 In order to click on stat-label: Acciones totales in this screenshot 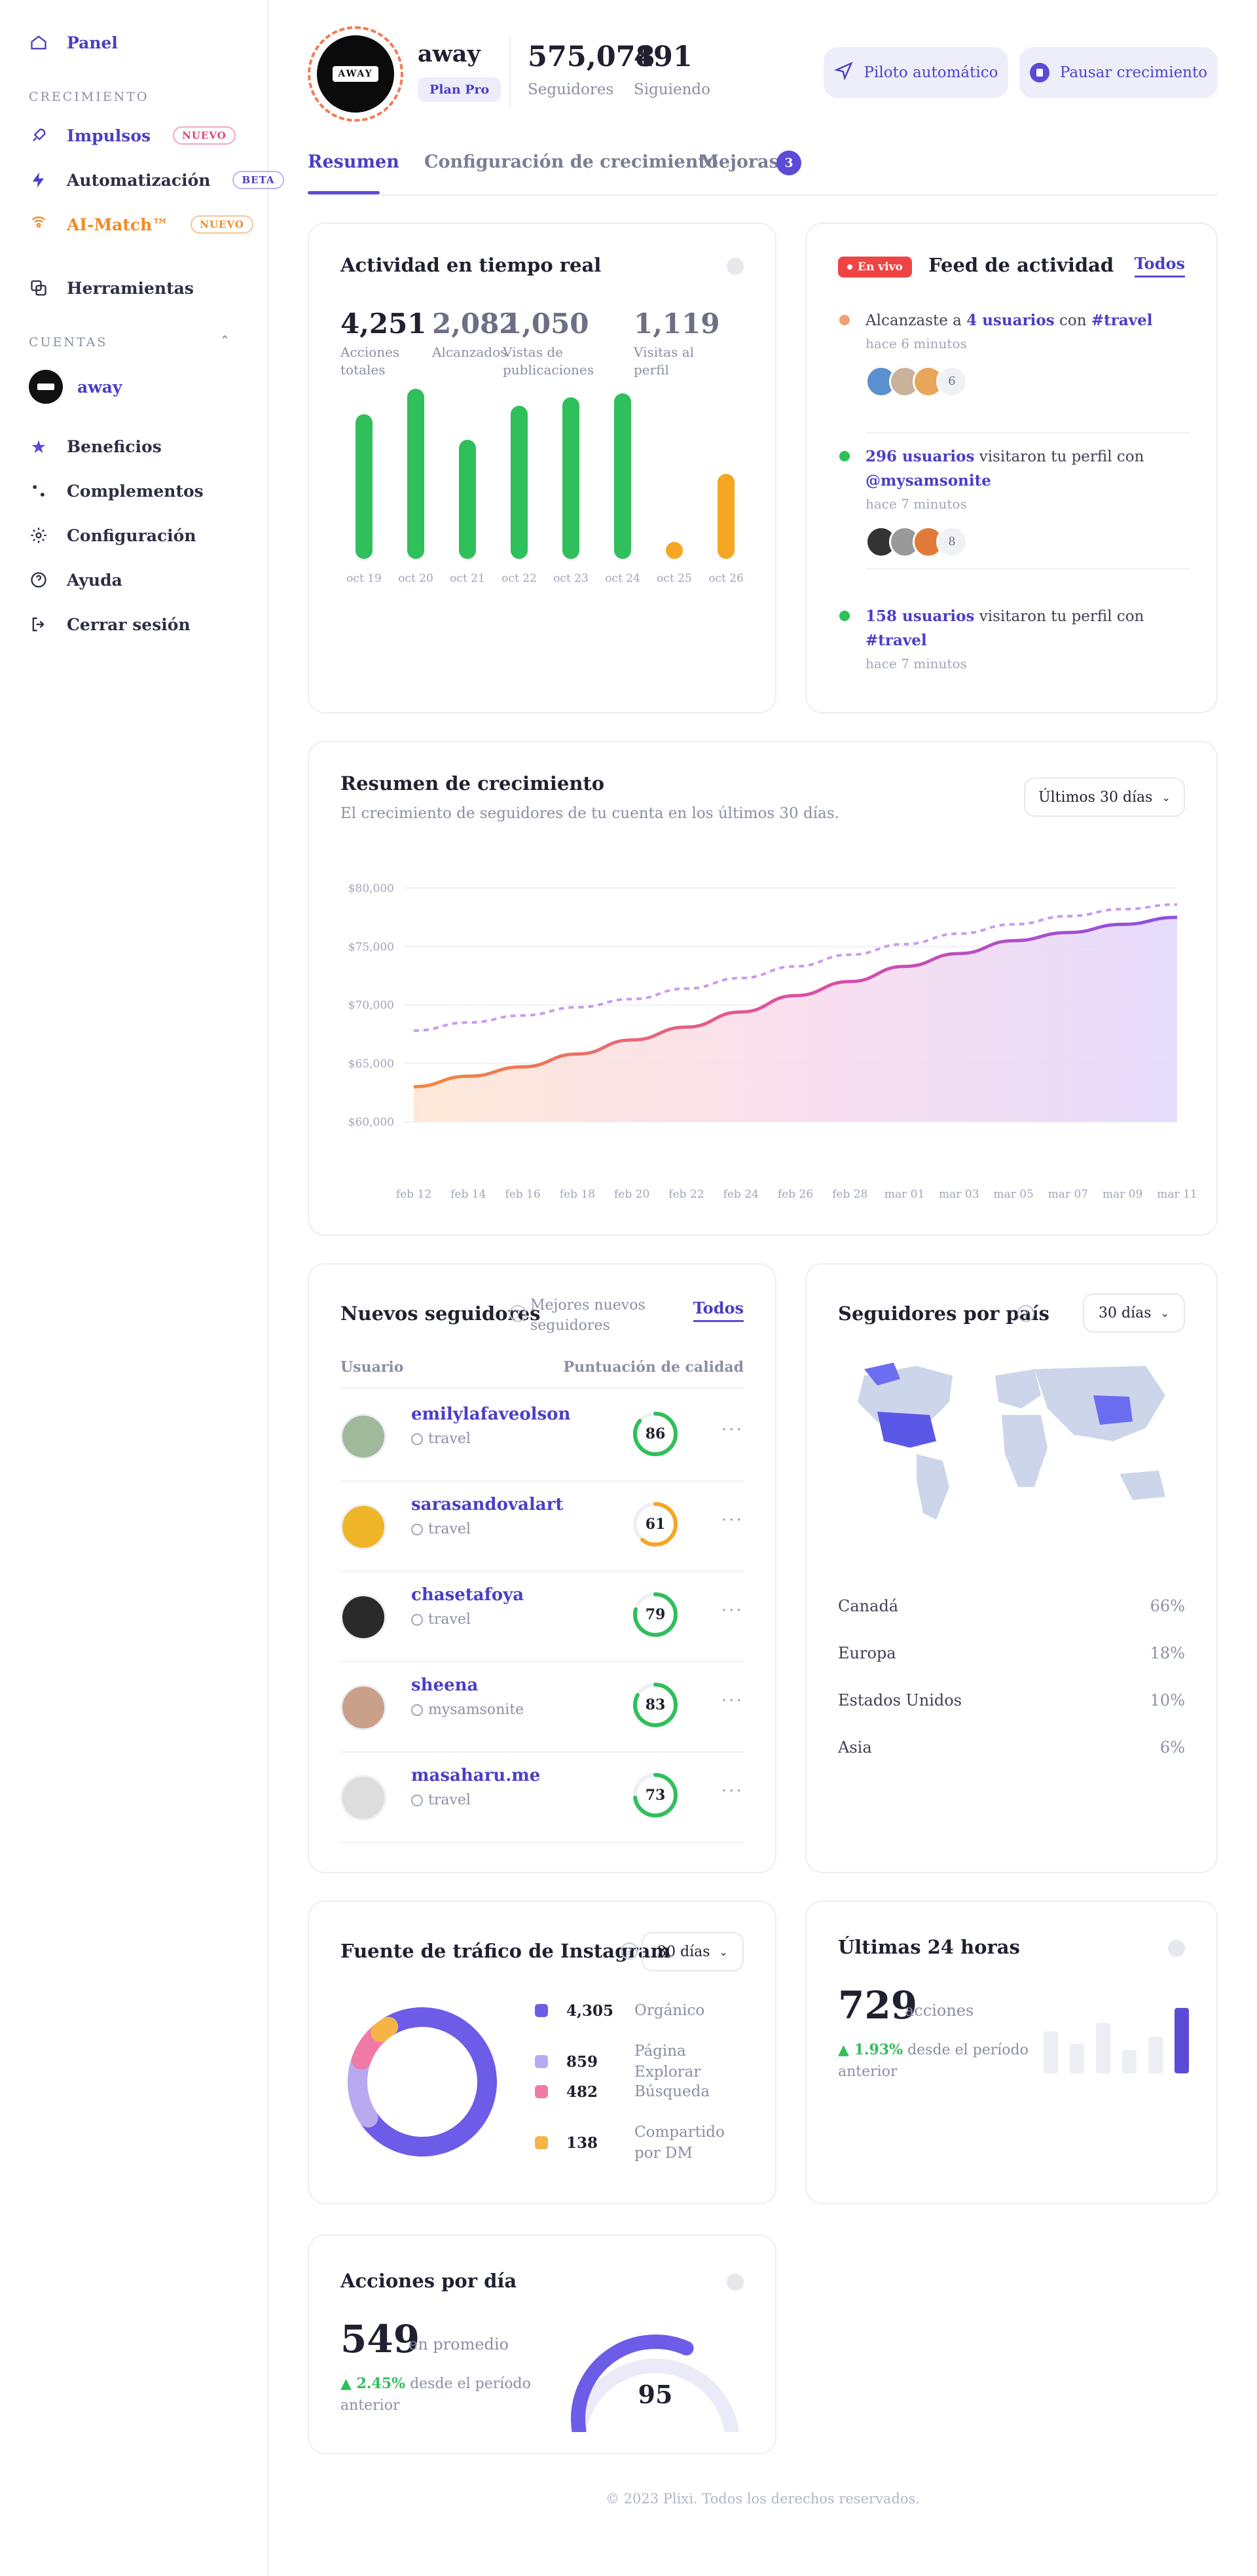, I will do `click(370, 361)`.